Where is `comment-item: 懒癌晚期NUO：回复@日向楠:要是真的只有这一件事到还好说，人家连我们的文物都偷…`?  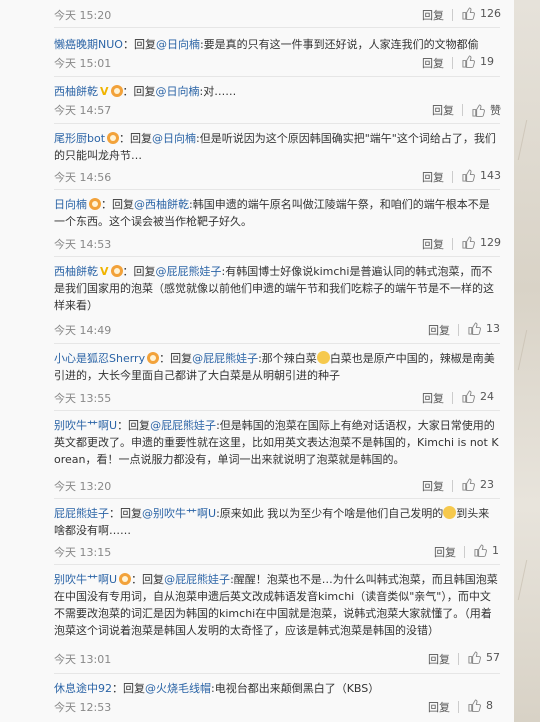
comment-item: 懒癌晚期NUO：回复@日向楠:要是真的只有这一件事到还好说，人家连我们的文物都偷… is located at coordinates (277, 53).